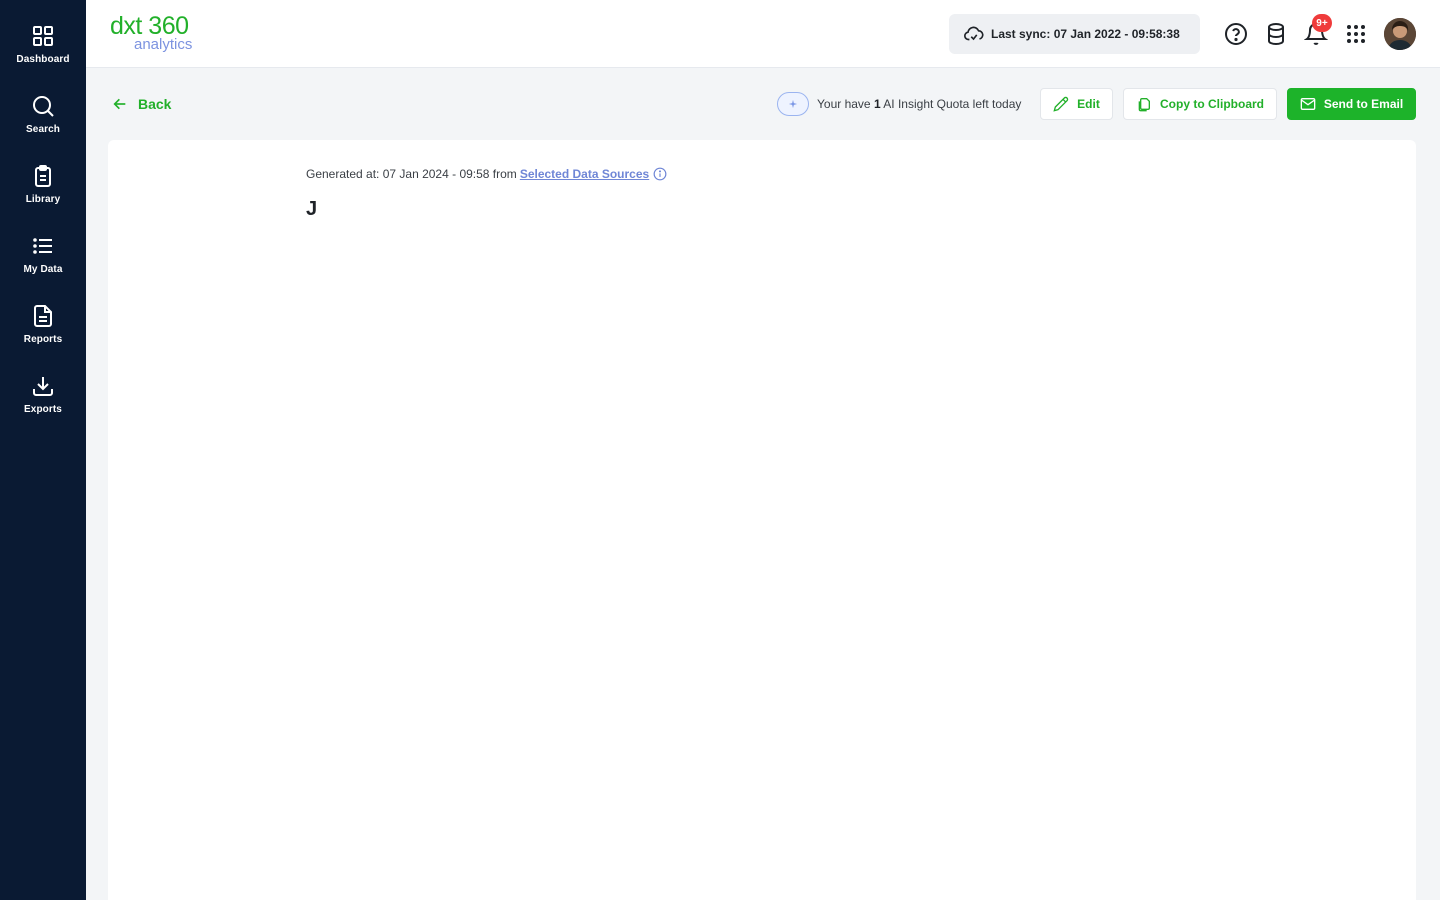 Image resolution: width=1440 pixels, height=900 pixels. Describe the element at coordinates (119, 104) in the screenshot. I see `arrow-left-icon` at that location.